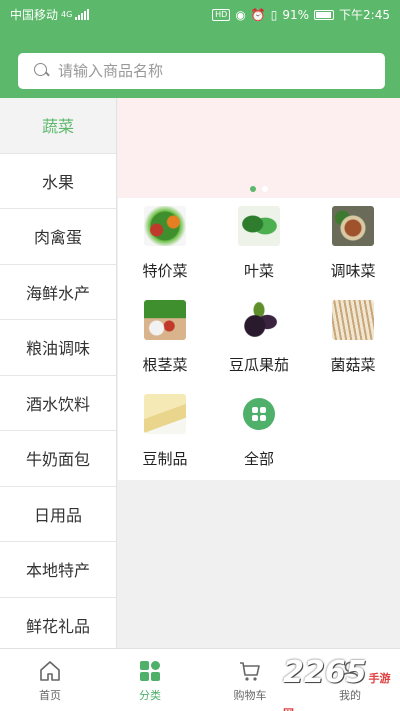 This screenshot has width=400, height=711. What do you see at coordinates (58, 403) in the screenshot?
I see `sidebar-item-drinks: 酒水饮料` at bounding box center [58, 403].